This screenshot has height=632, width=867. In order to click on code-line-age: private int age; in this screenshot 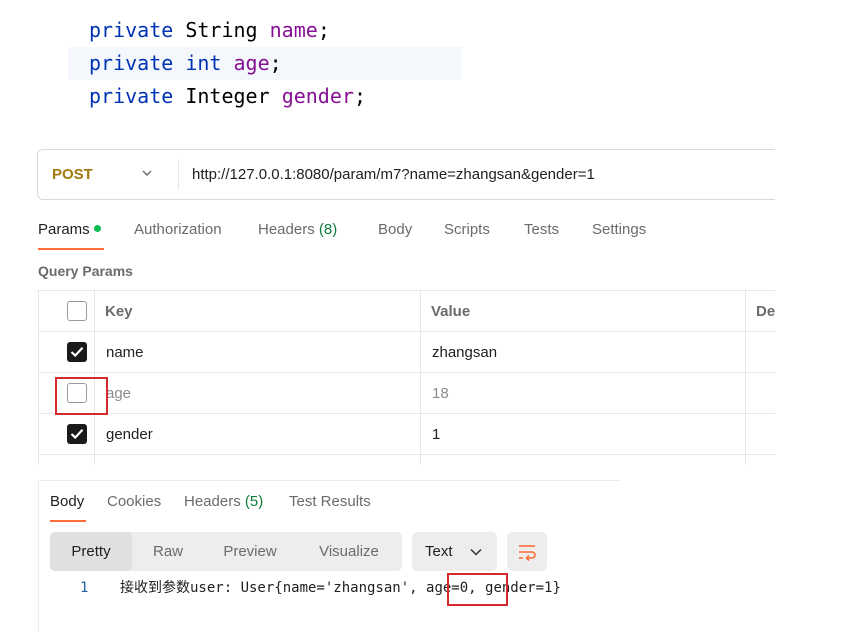, I will do `click(265, 63)`.